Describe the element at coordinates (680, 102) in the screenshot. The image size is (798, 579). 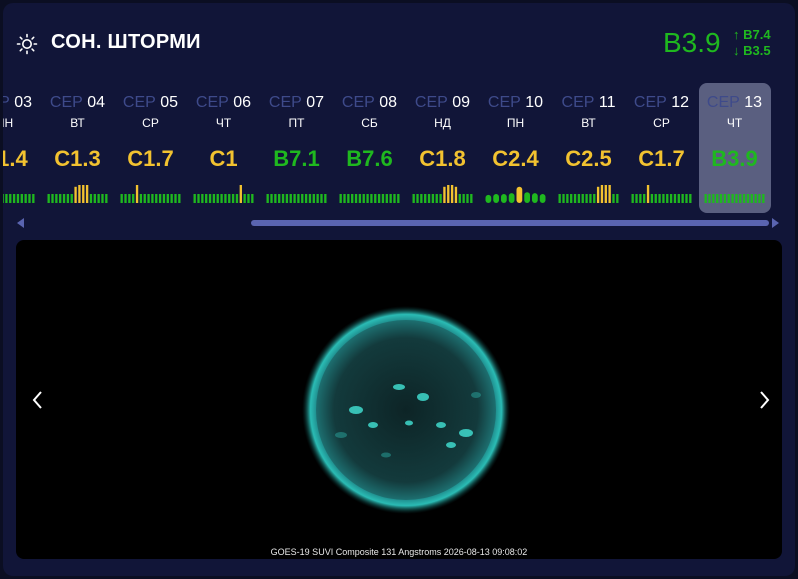
I see `day-number: 12` at that location.